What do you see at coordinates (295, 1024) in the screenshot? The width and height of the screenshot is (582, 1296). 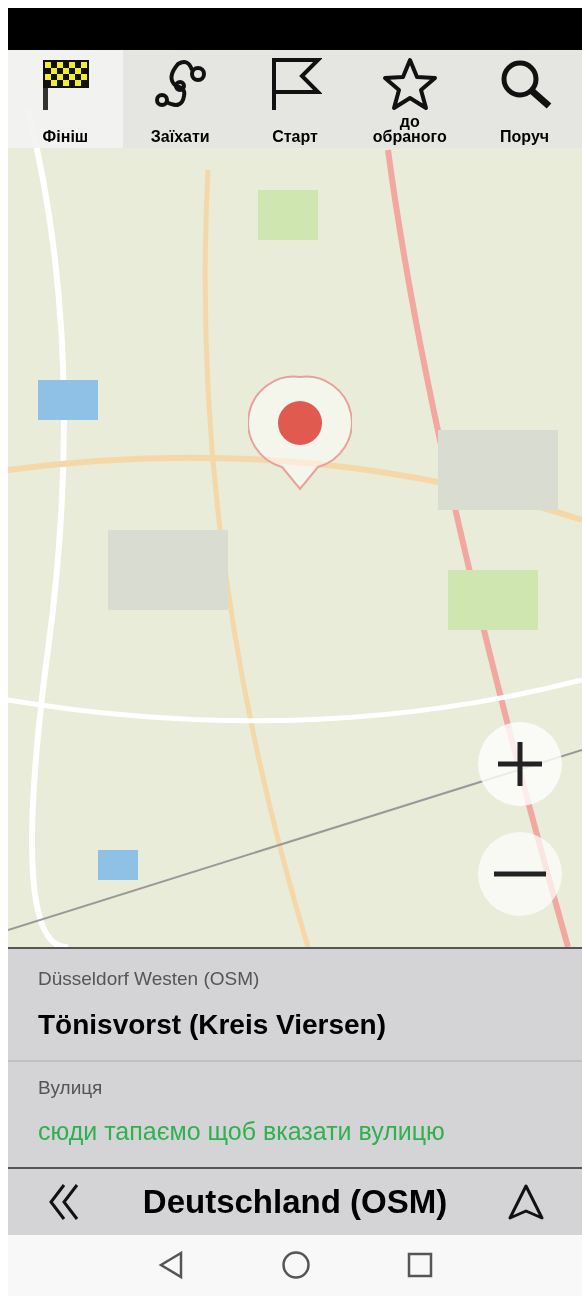 I see `place-name: Tönisvorst (Kreis Viersen)` at bounding box center [295, 1024].